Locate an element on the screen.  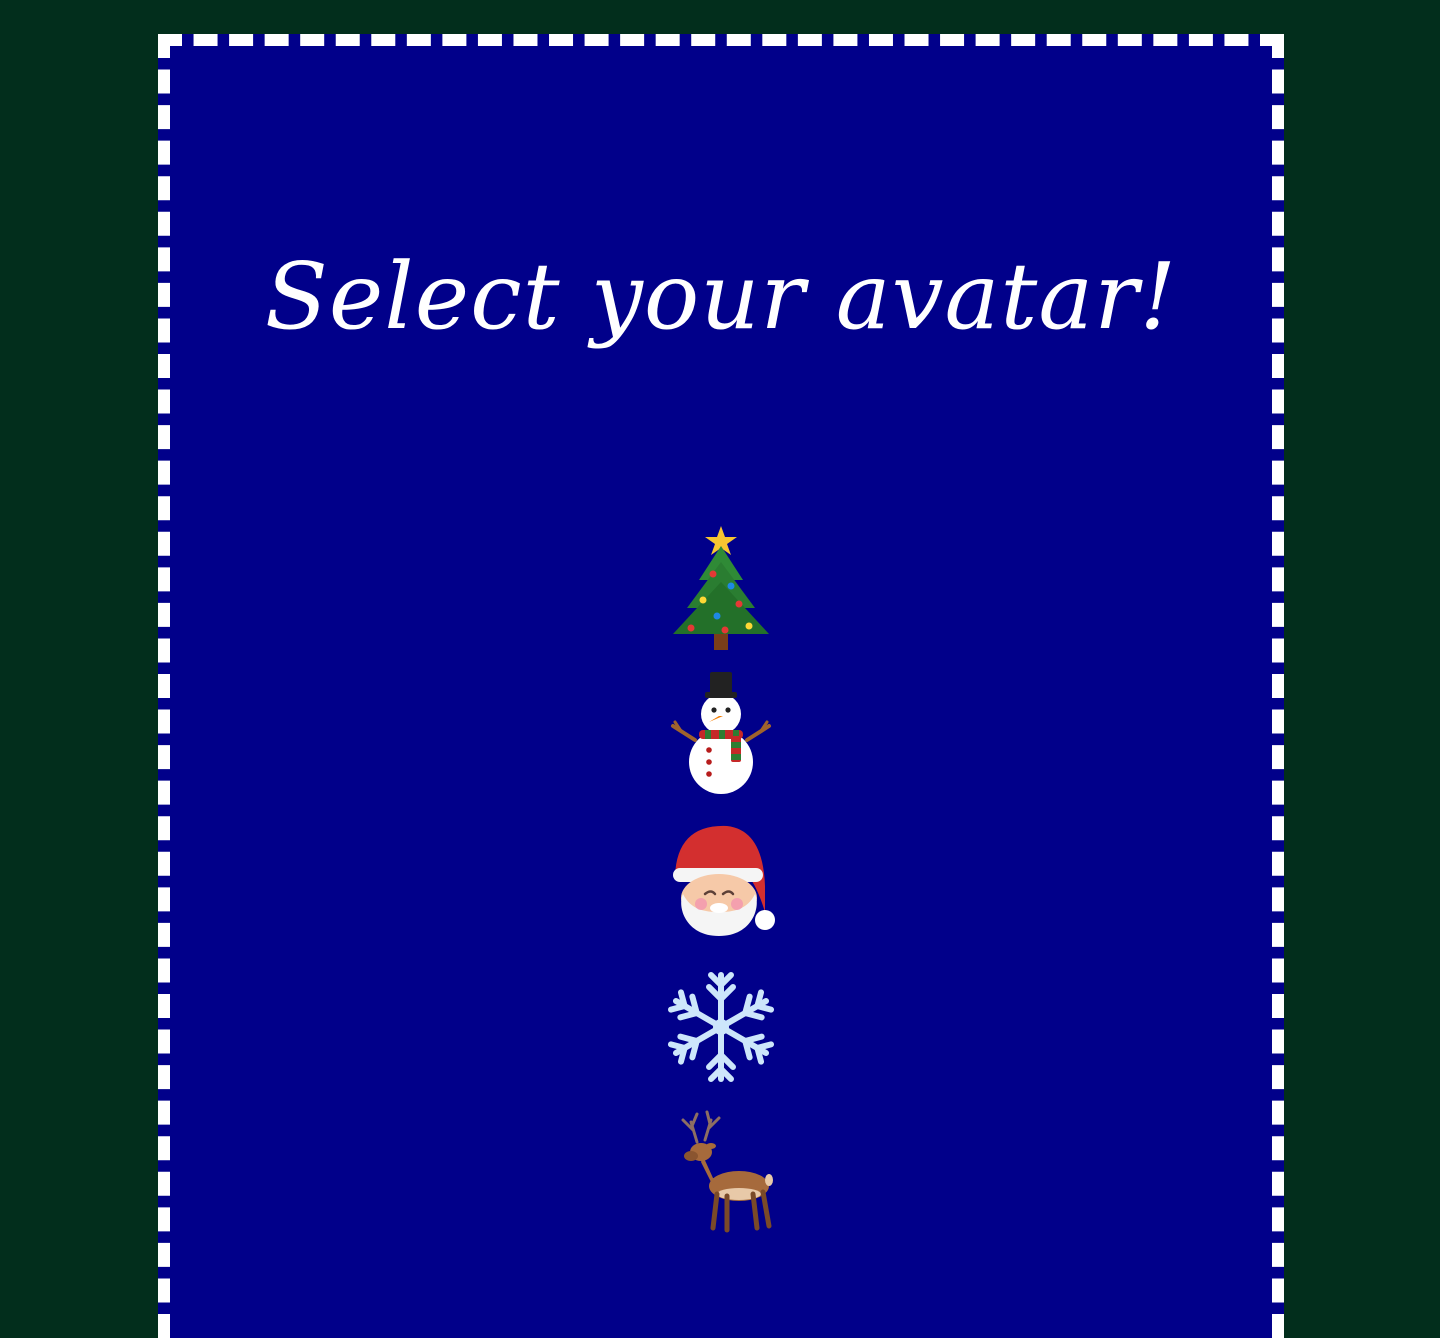
snowman-icon is located at coordinates (721, 733).